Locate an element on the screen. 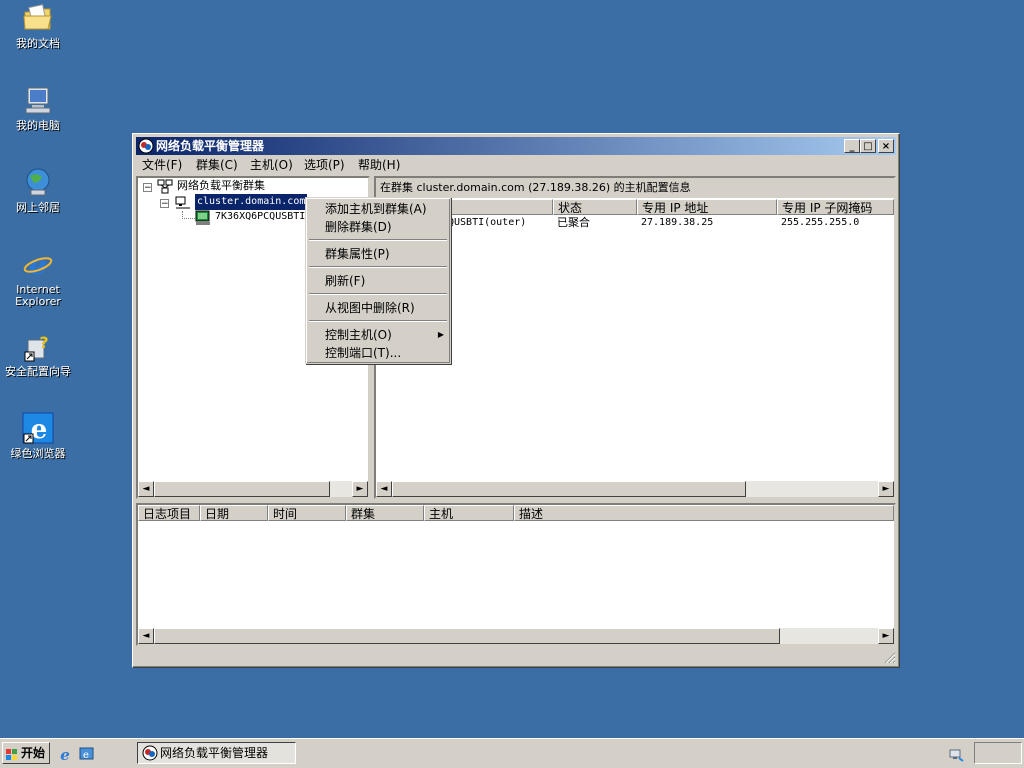 The image size is (1024, 768). desktop-icon-network-places: 网上邻居 is located at coordinates (38, 190).